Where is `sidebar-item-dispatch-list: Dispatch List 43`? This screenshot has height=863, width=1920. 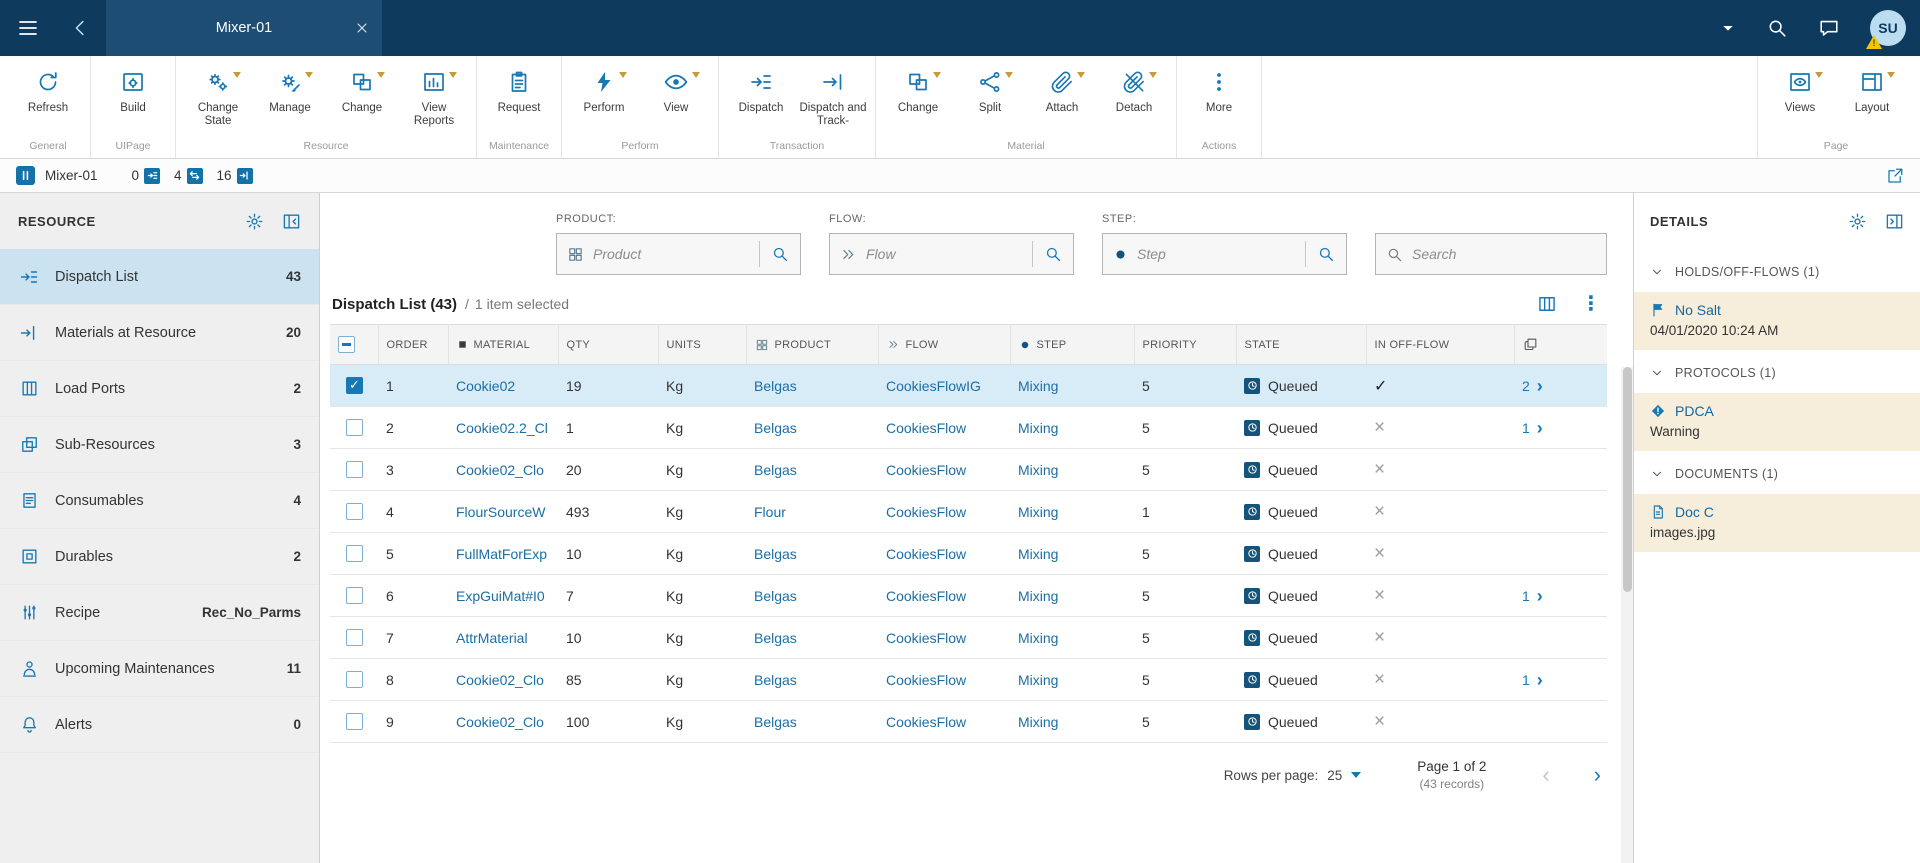
sidebar-item-dispatch-list: Dispatch List 43 is located at coordinates (159, 277).